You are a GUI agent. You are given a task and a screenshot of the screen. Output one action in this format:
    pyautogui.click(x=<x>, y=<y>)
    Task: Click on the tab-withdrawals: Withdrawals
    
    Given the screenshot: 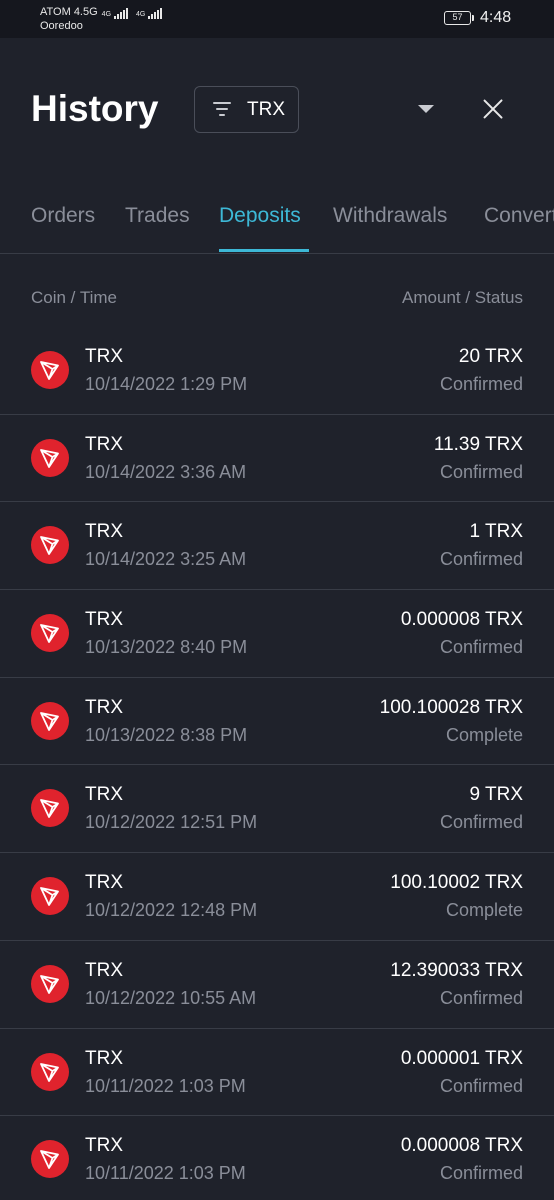 What is the action you would take?
    pyautogui.click(x=390, y=216)
    